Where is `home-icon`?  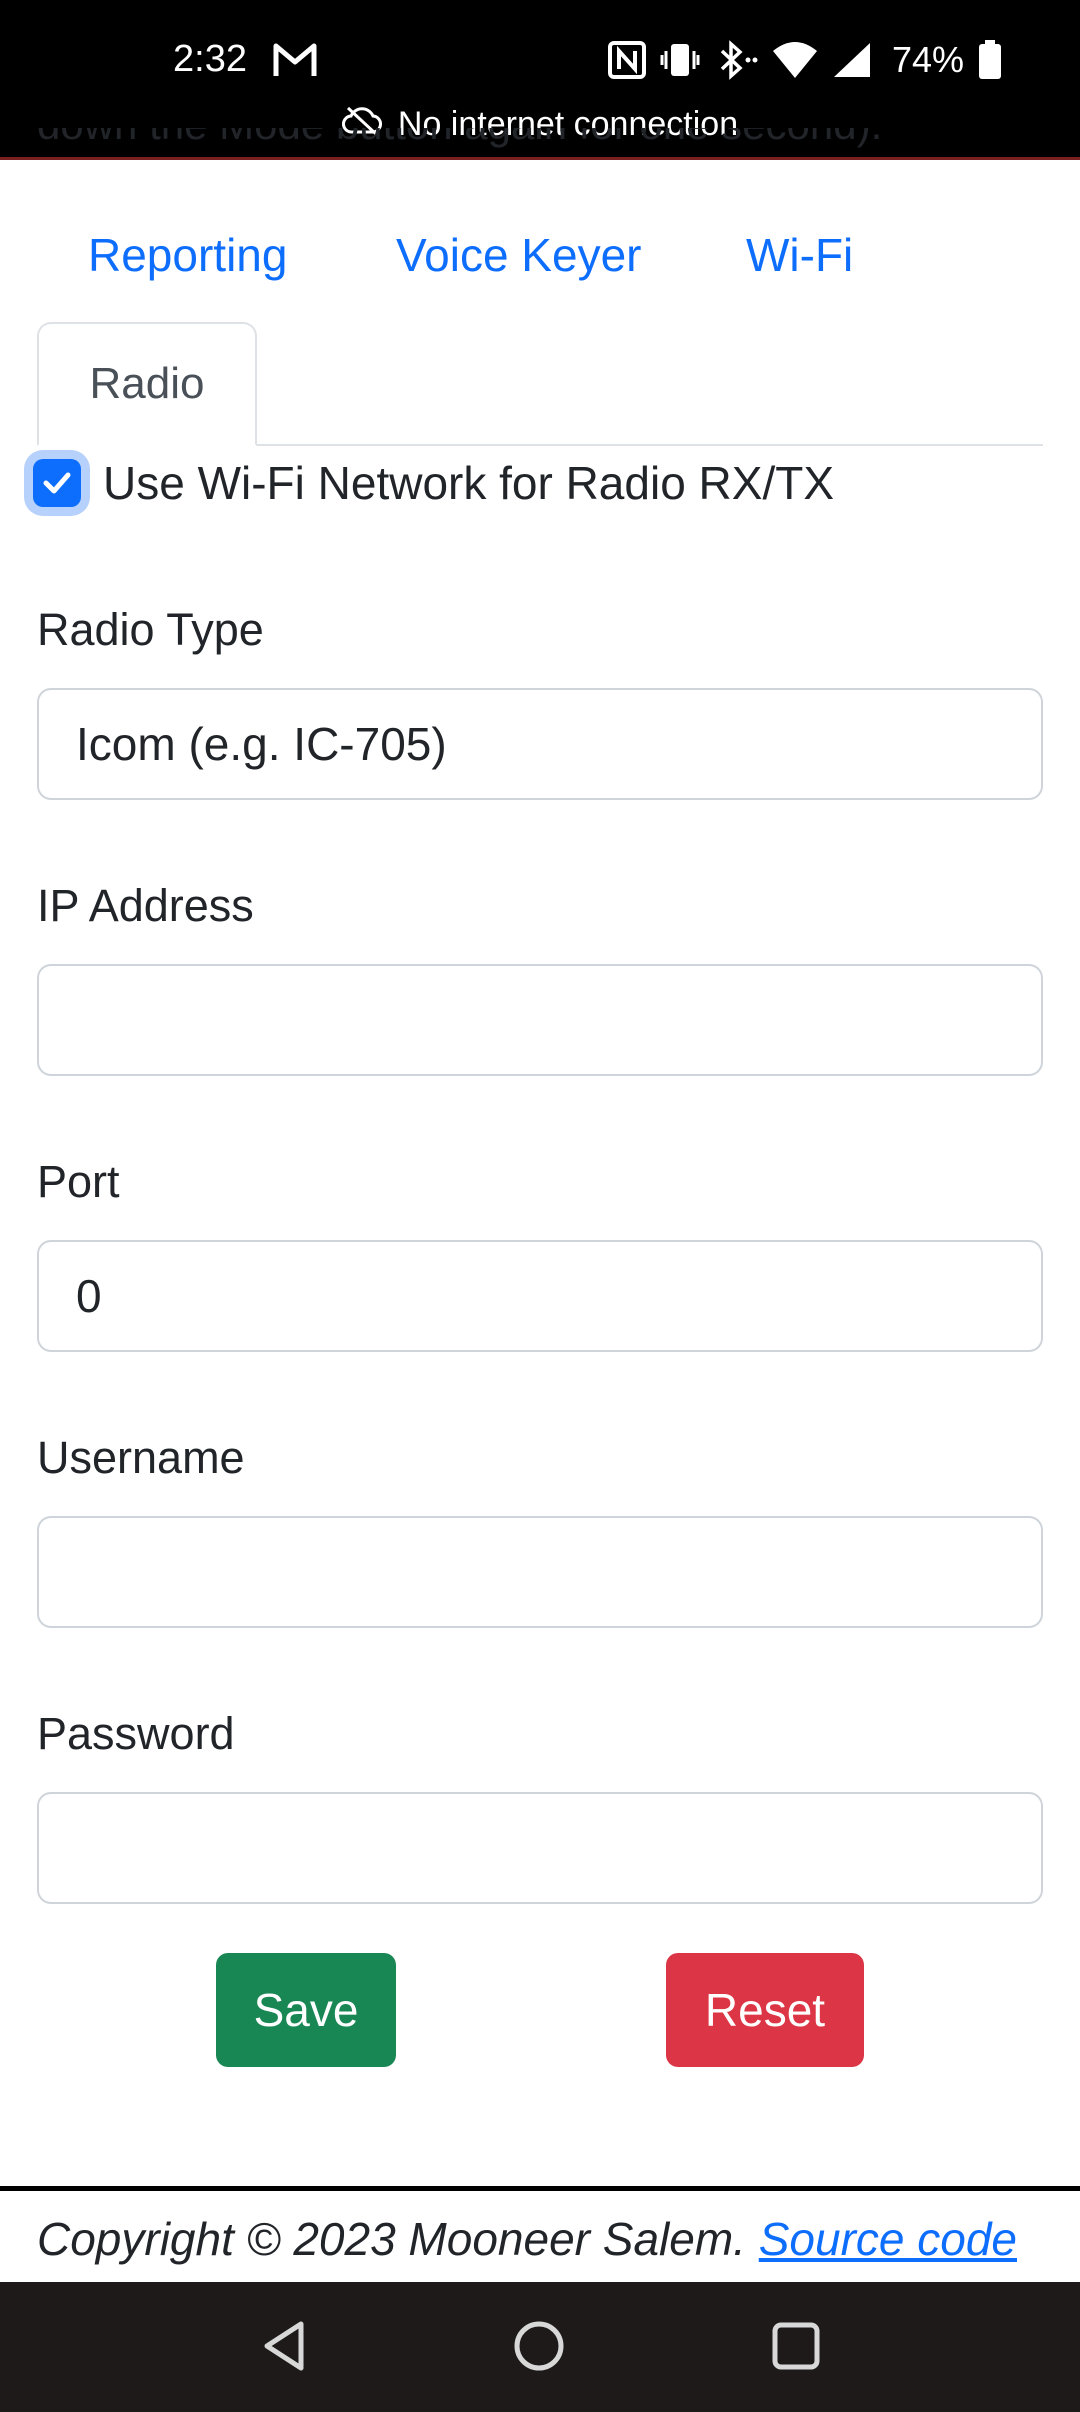
home-icon is located at coordinates (539, 2348).